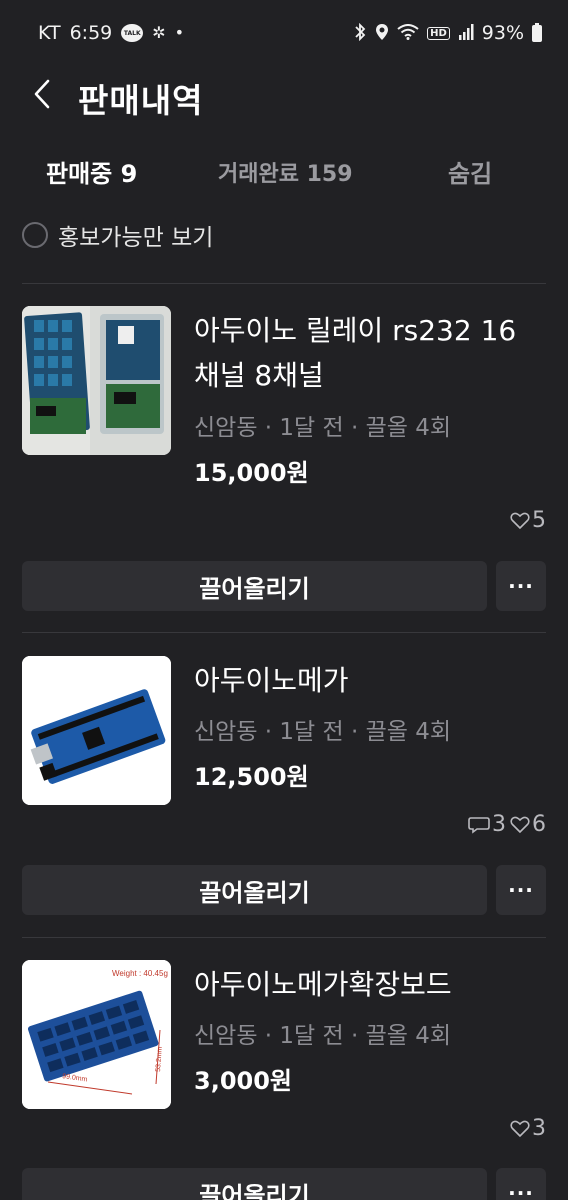 The image size is (568, 1200). I want to click on carrier-label: KT, so click(49, 33).